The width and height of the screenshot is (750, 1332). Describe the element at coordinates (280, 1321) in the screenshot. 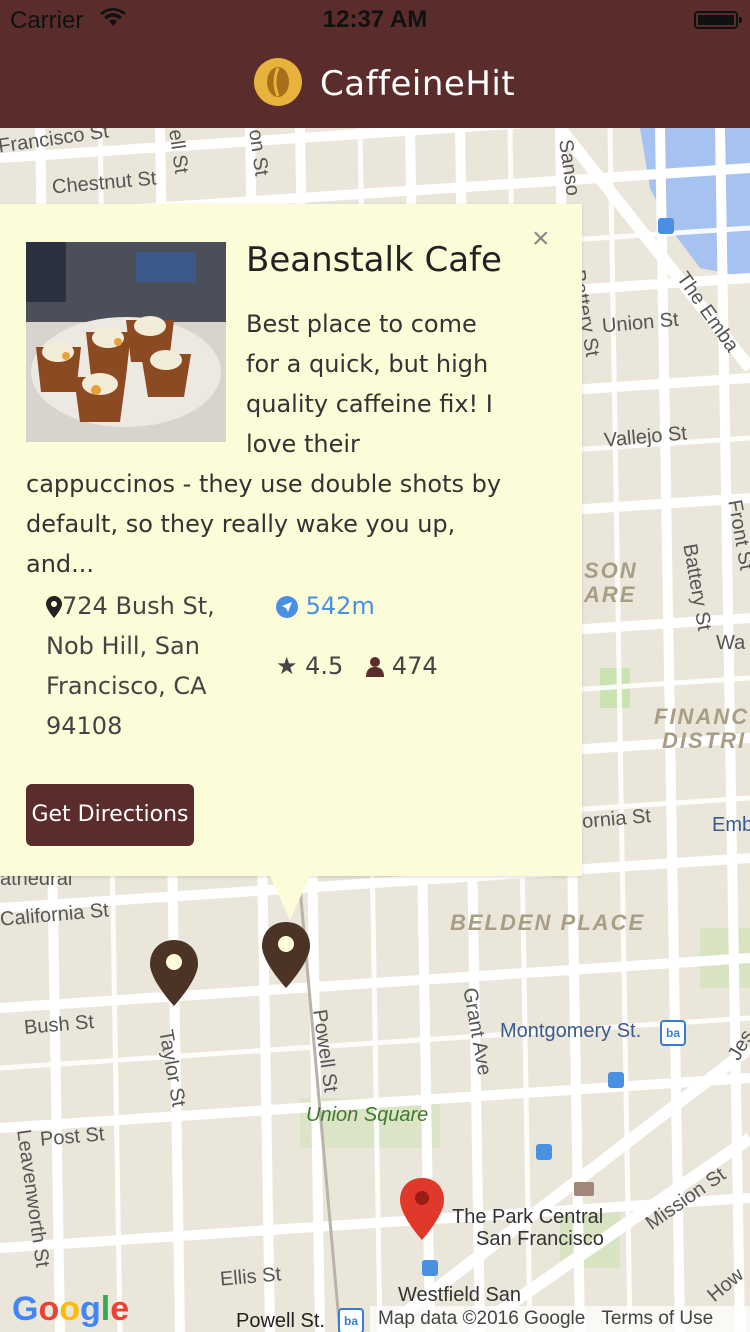

I see `transit-label: Powell St.` at that location.